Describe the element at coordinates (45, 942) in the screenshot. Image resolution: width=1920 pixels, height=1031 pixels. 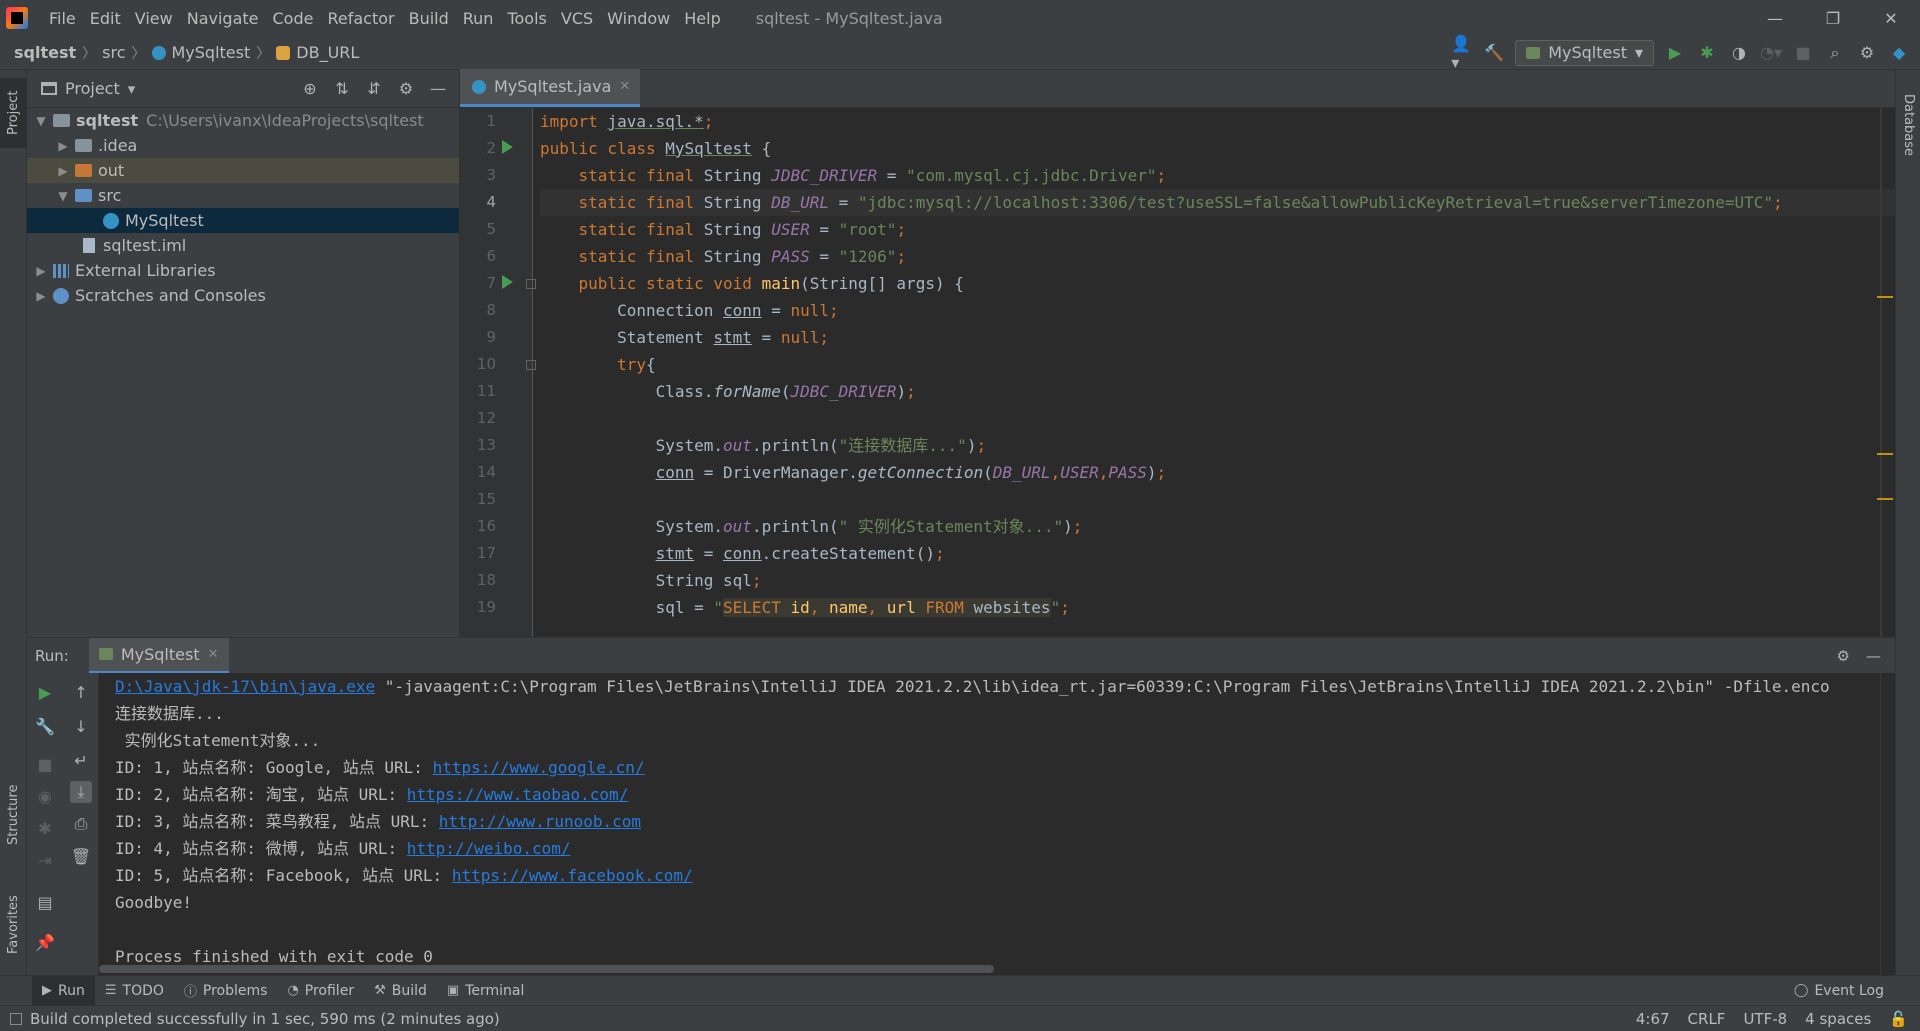
I see `pin-icon: 📌` at that location.